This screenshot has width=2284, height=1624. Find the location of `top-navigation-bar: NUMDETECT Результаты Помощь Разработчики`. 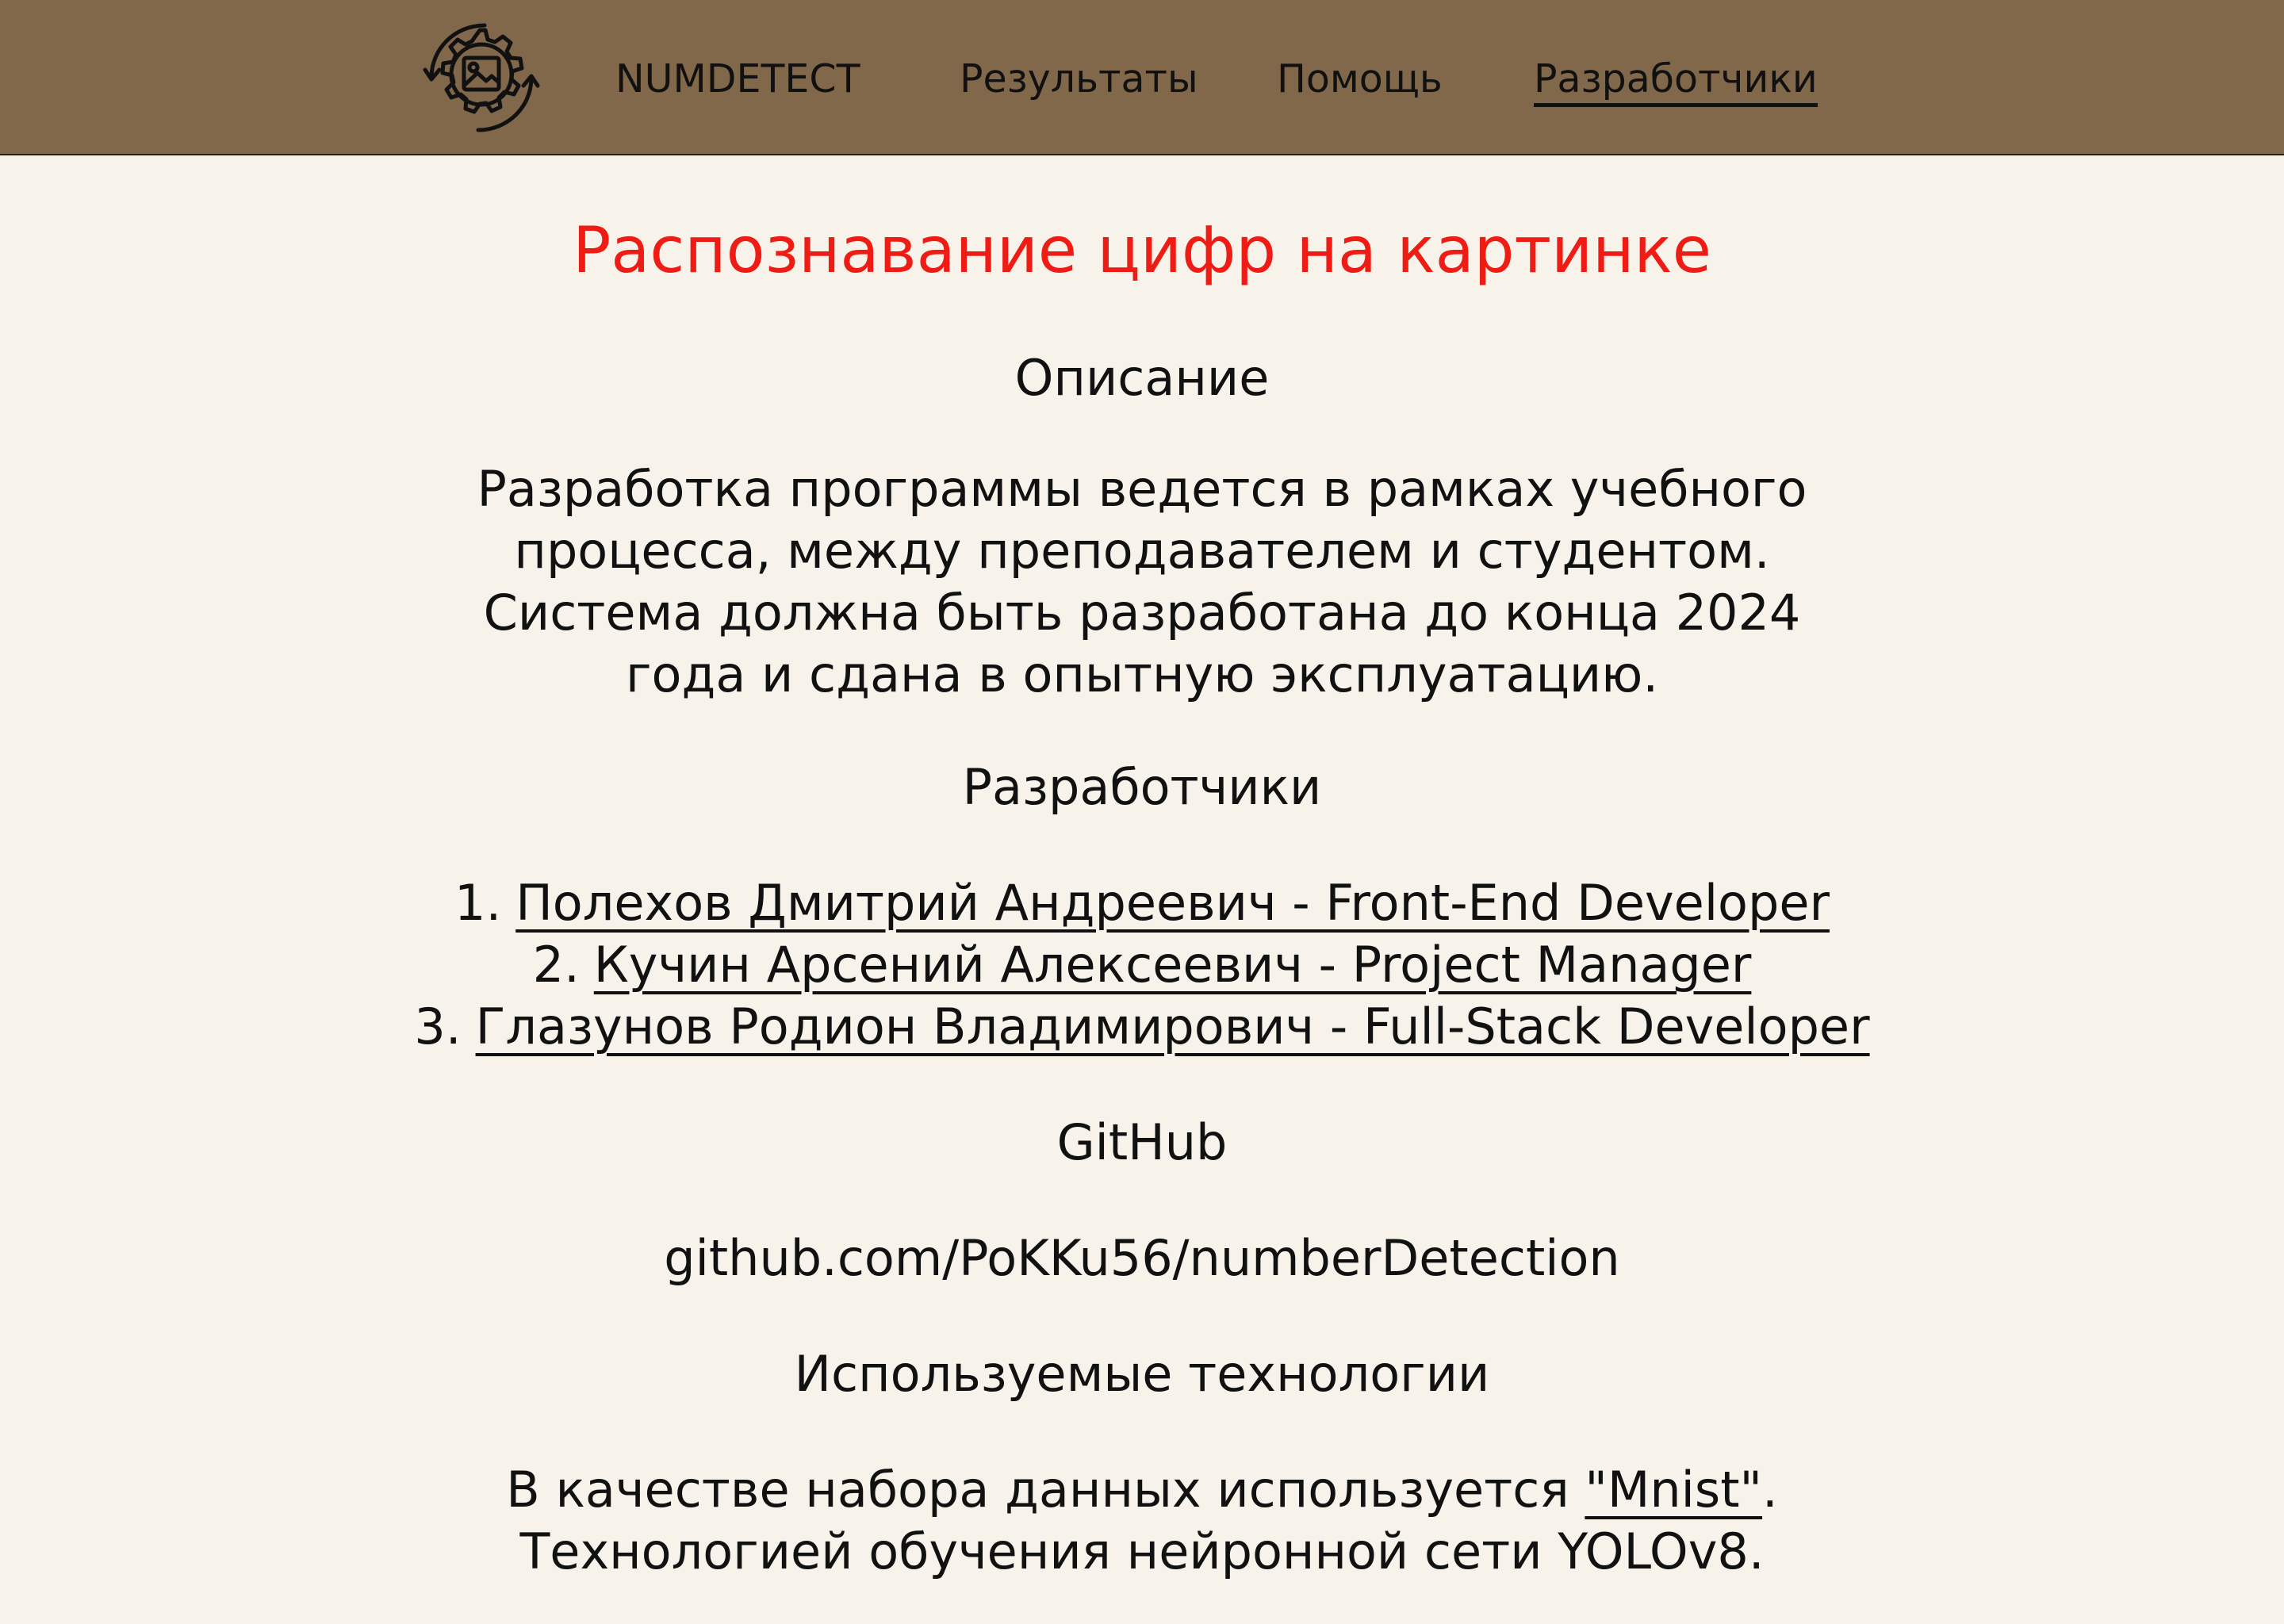

top-navigation-bar: NUMDETECT Результаты Помощь Разработчики is located at coordinates (1142, 77).